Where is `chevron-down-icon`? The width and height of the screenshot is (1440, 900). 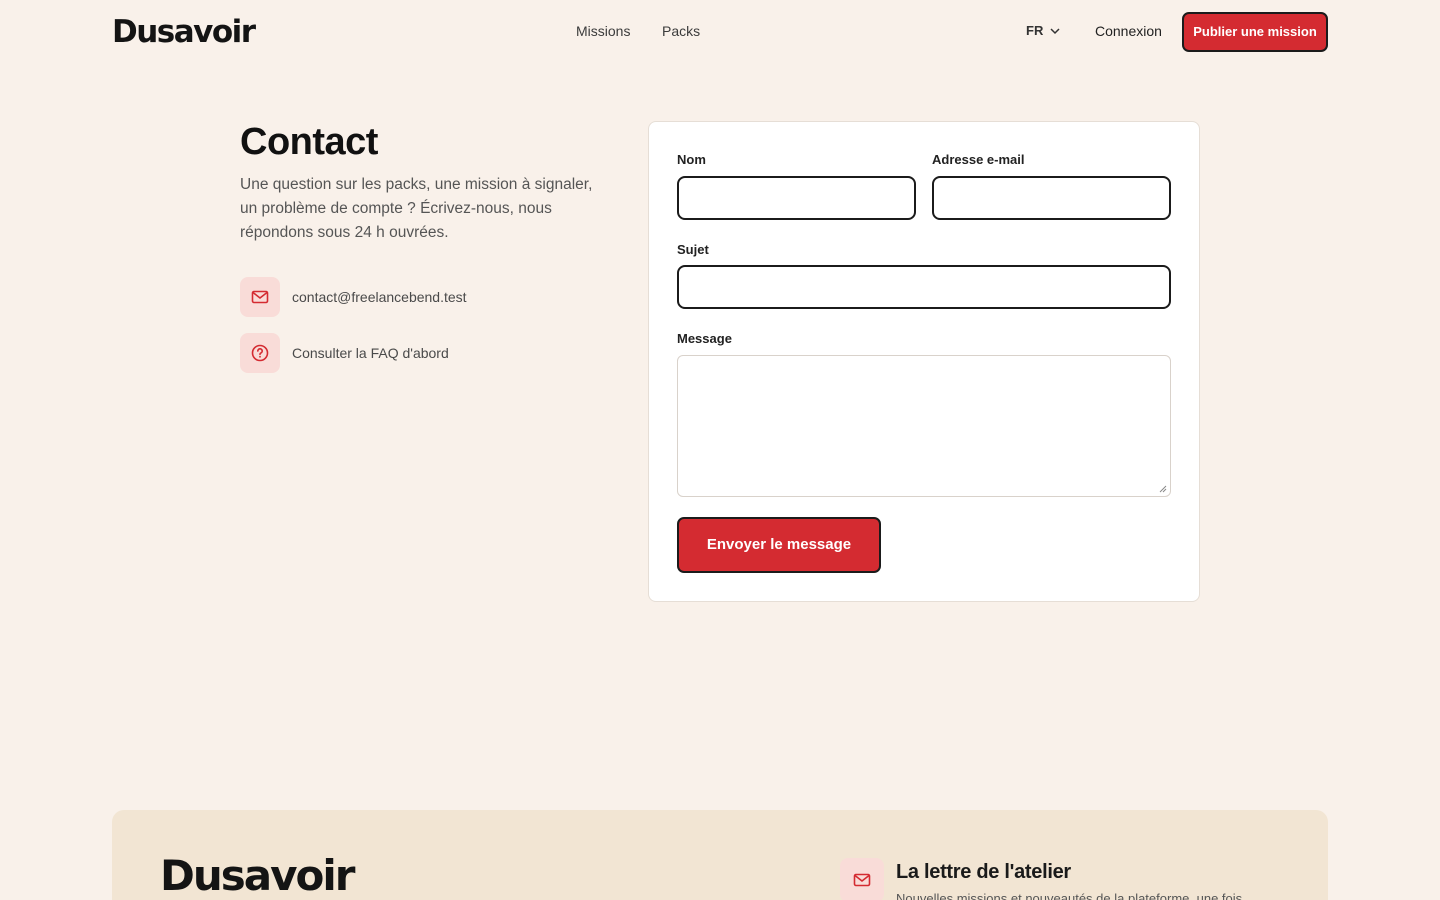 chevron-down-icon is located at coordinates (1055, 31).